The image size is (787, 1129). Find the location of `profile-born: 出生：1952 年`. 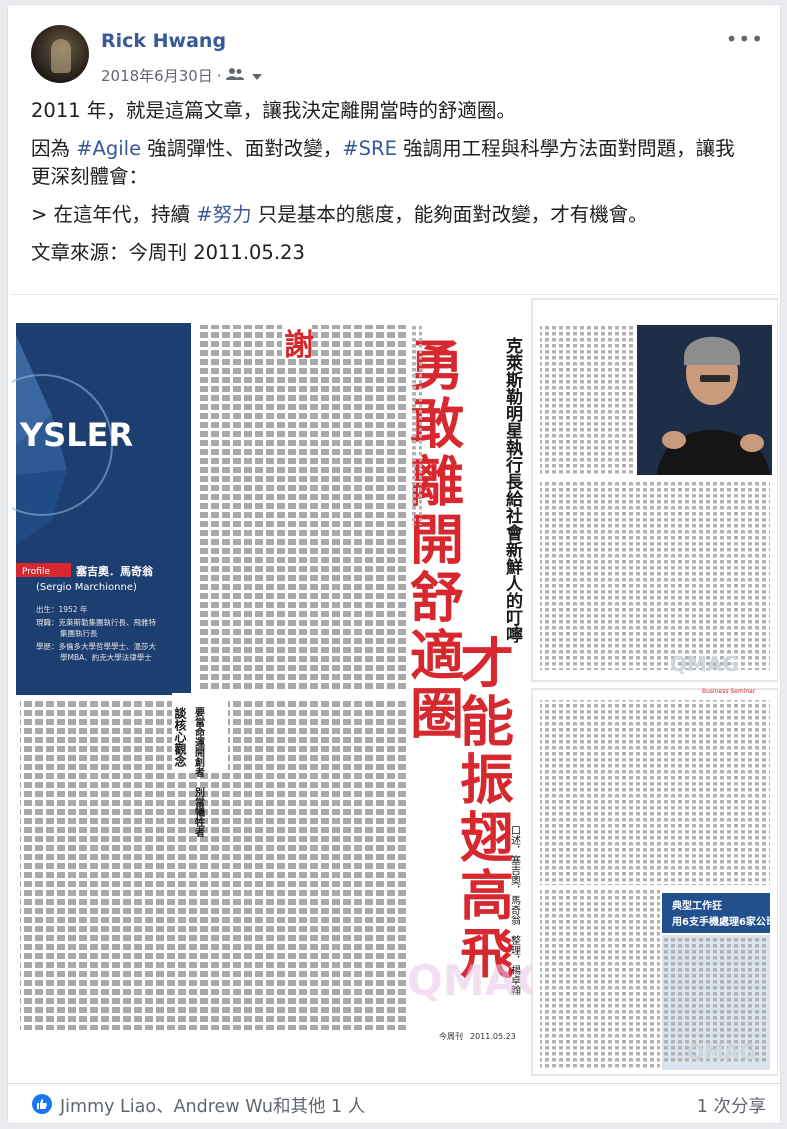

profile-born: 出生：1952 年 is located at coordinates (62, 609).